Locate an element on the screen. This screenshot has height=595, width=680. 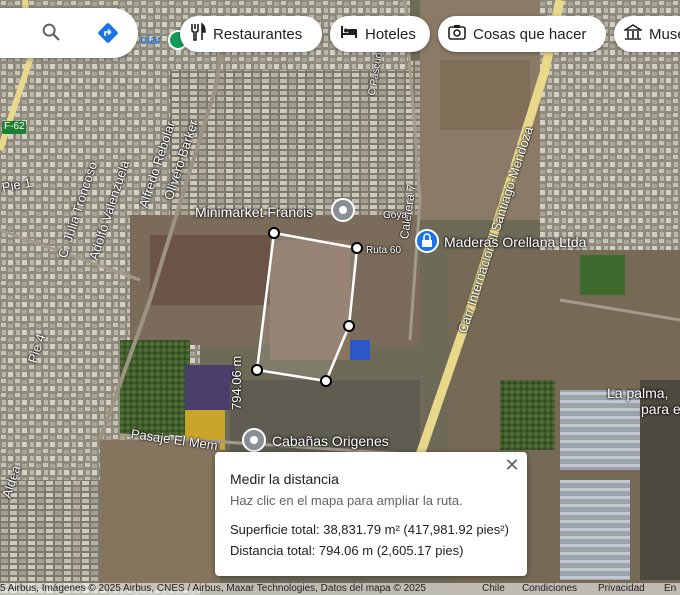
route-label-f62: F-62 is located at coordinates (14, 126).